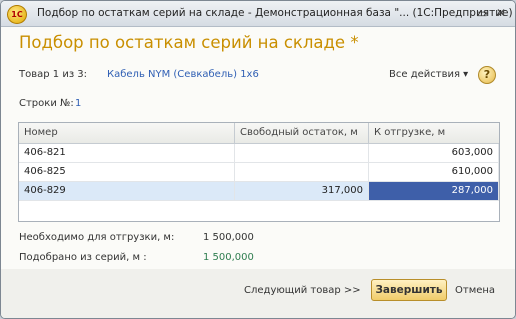 This screenshot has width=516, height=319. What do you see at coordinates (17, 14) in the screenshot?
I see `app-logo-icon: 1С` at bounding box center [17, 14].